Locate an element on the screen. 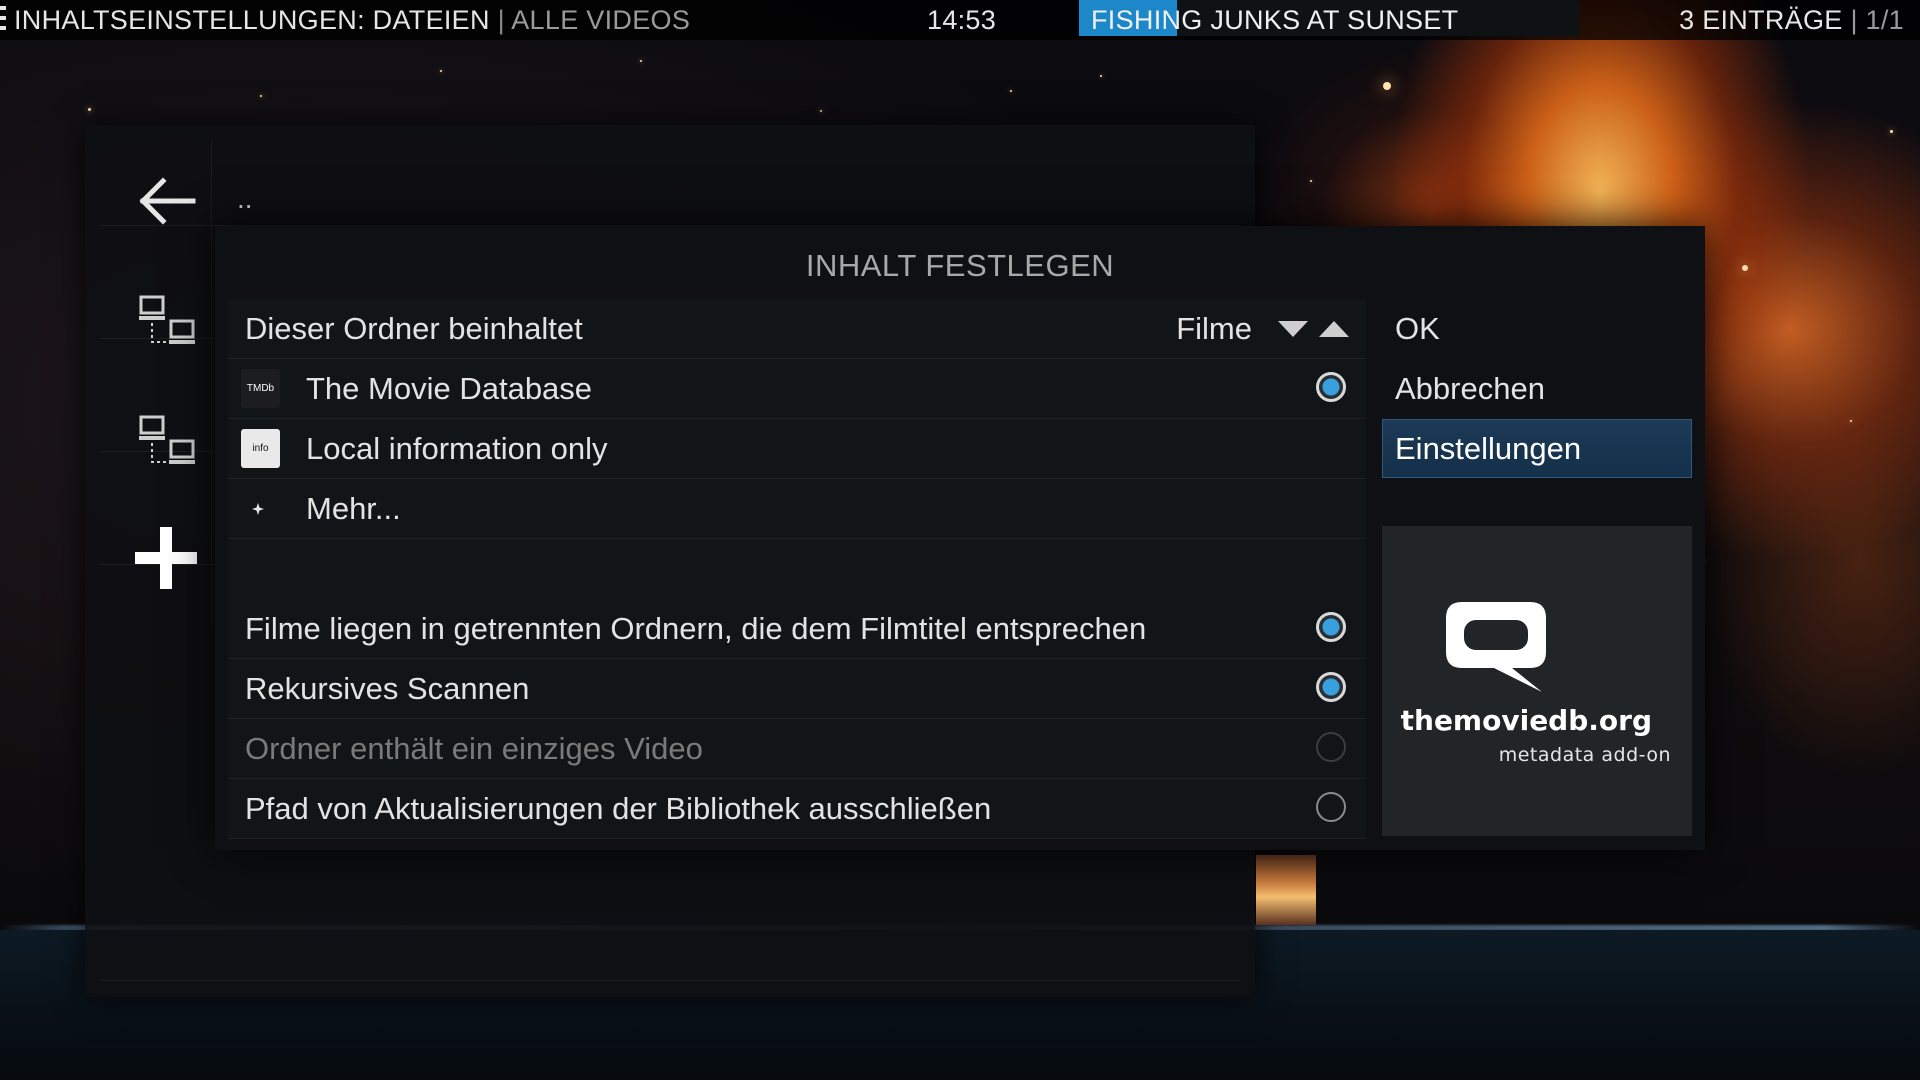 The width and height of the screenshot is (1920, 1080). option-single-video: Ordner enthält ein einziges Video is located at coordinates (797, 749).